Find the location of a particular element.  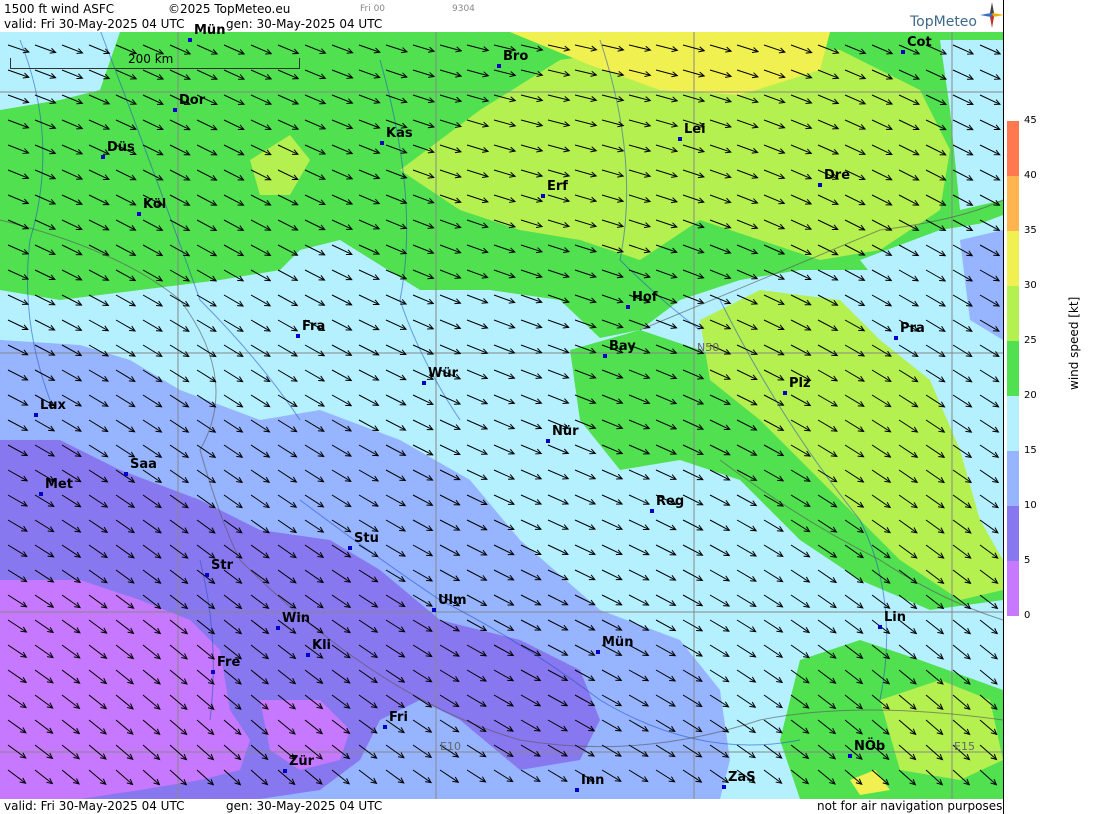

valid-time: valid: Fri 30-May-2025 04 UTC is located at coordinates (94, 24).